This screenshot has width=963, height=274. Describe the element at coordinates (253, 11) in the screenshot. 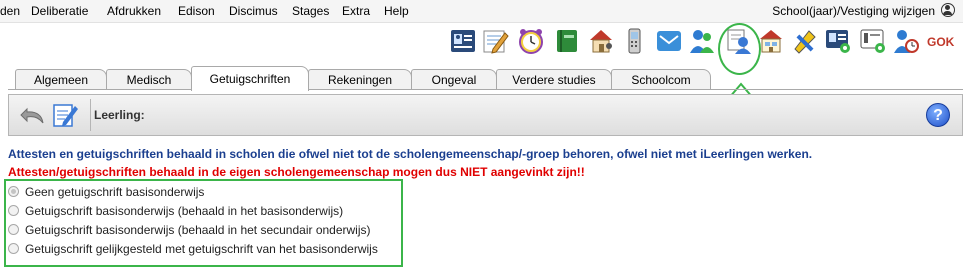

I see `menu-item-discimus: Discimus` at that location.